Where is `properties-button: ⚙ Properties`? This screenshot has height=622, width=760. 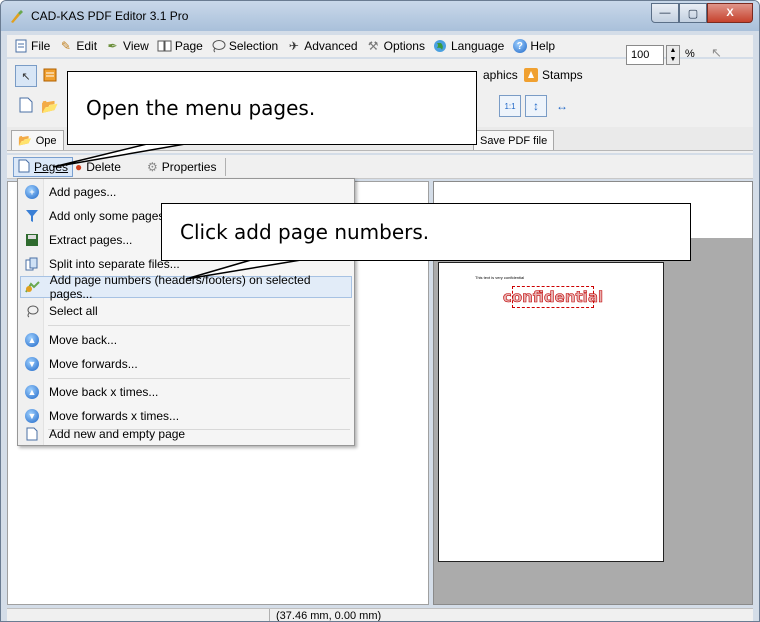
properties-button: ⚙ Properties is located at coordinates (181, 167).